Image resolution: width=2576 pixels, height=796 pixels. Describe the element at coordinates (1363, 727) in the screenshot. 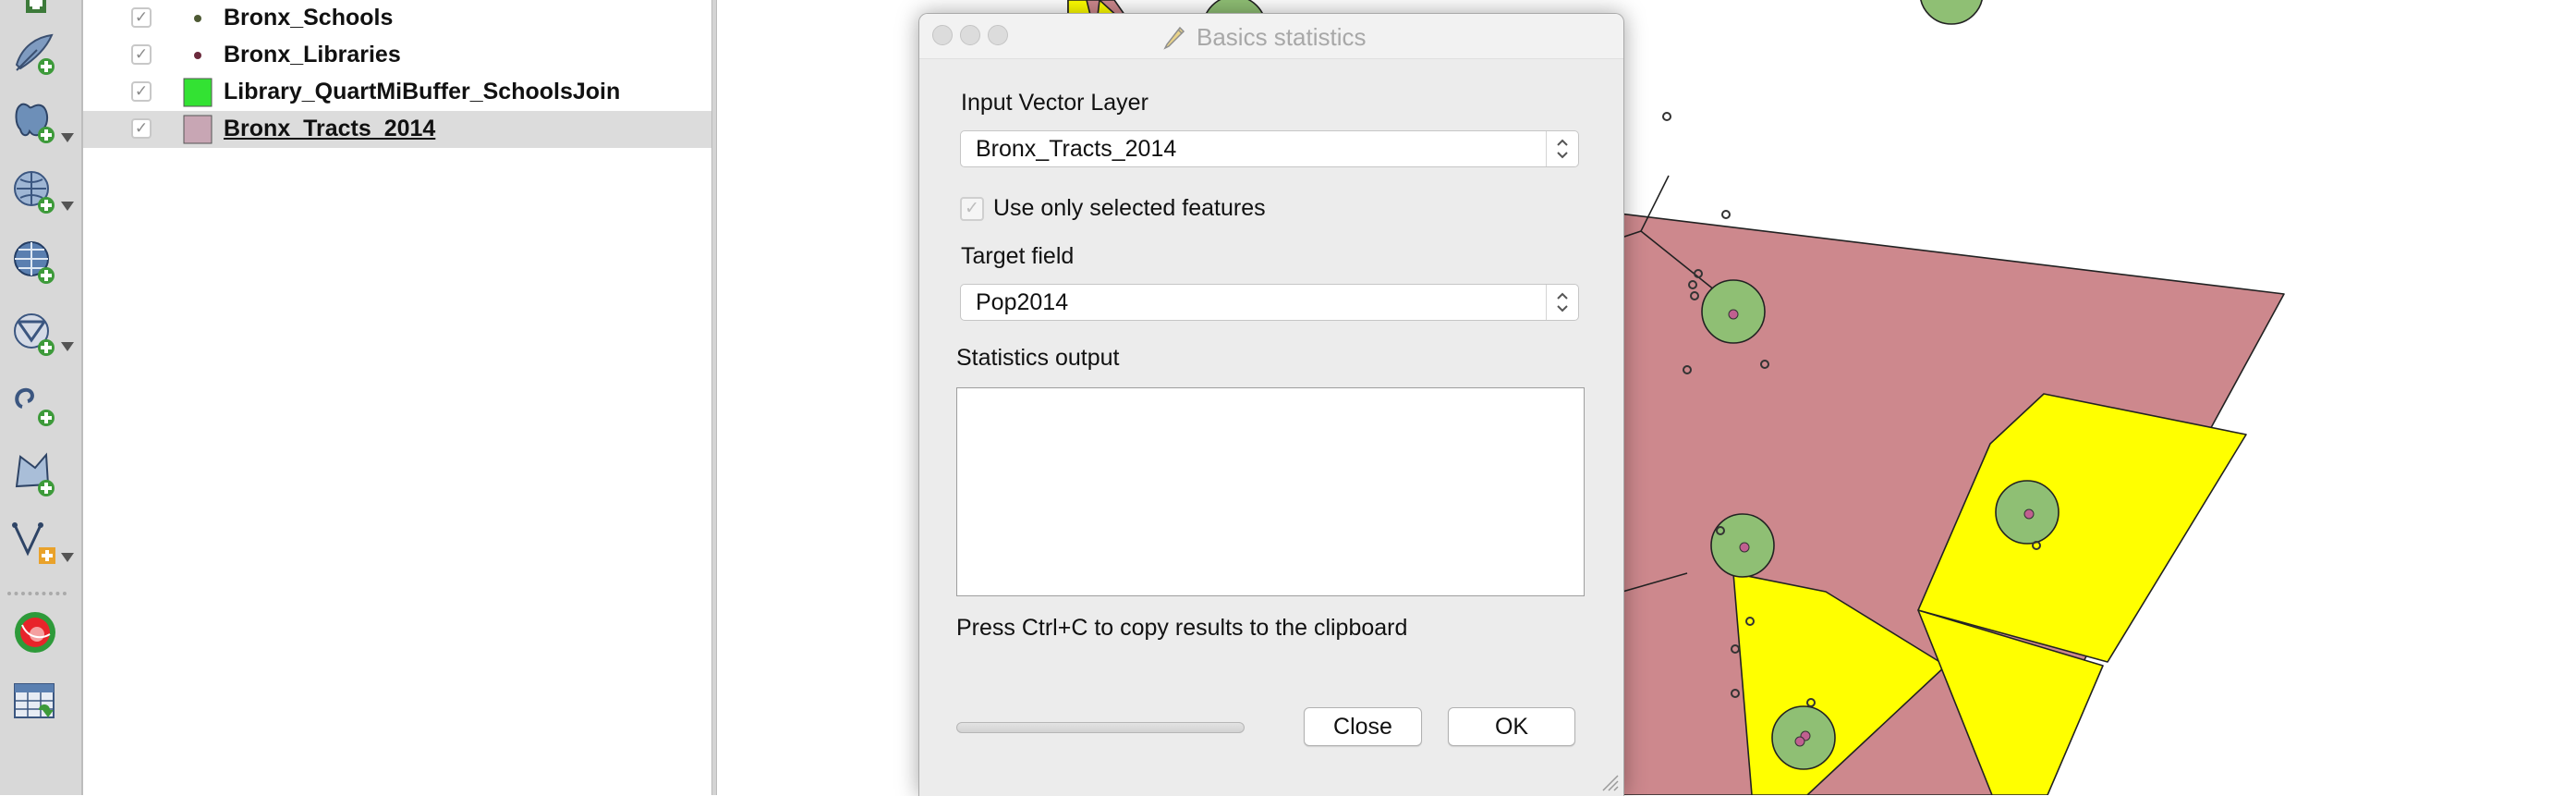

I see `close-button: Close` at that location.